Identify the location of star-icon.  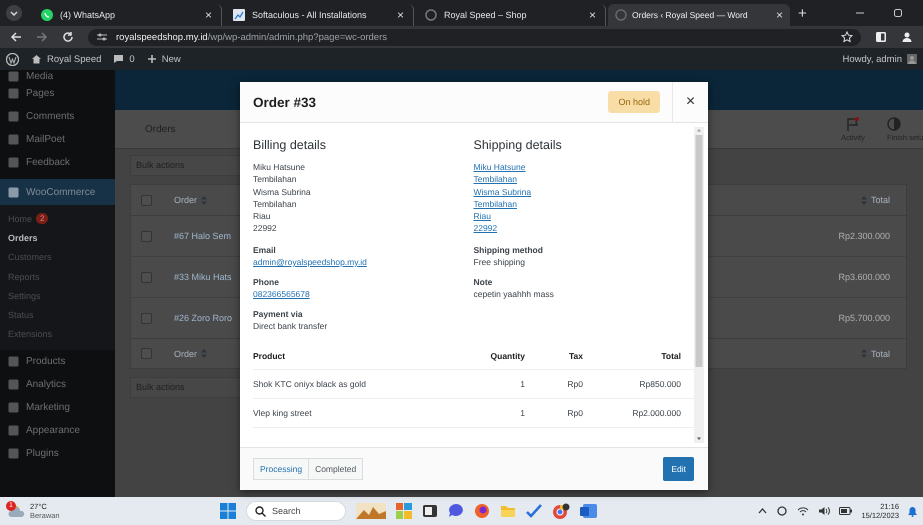
(847, 37).